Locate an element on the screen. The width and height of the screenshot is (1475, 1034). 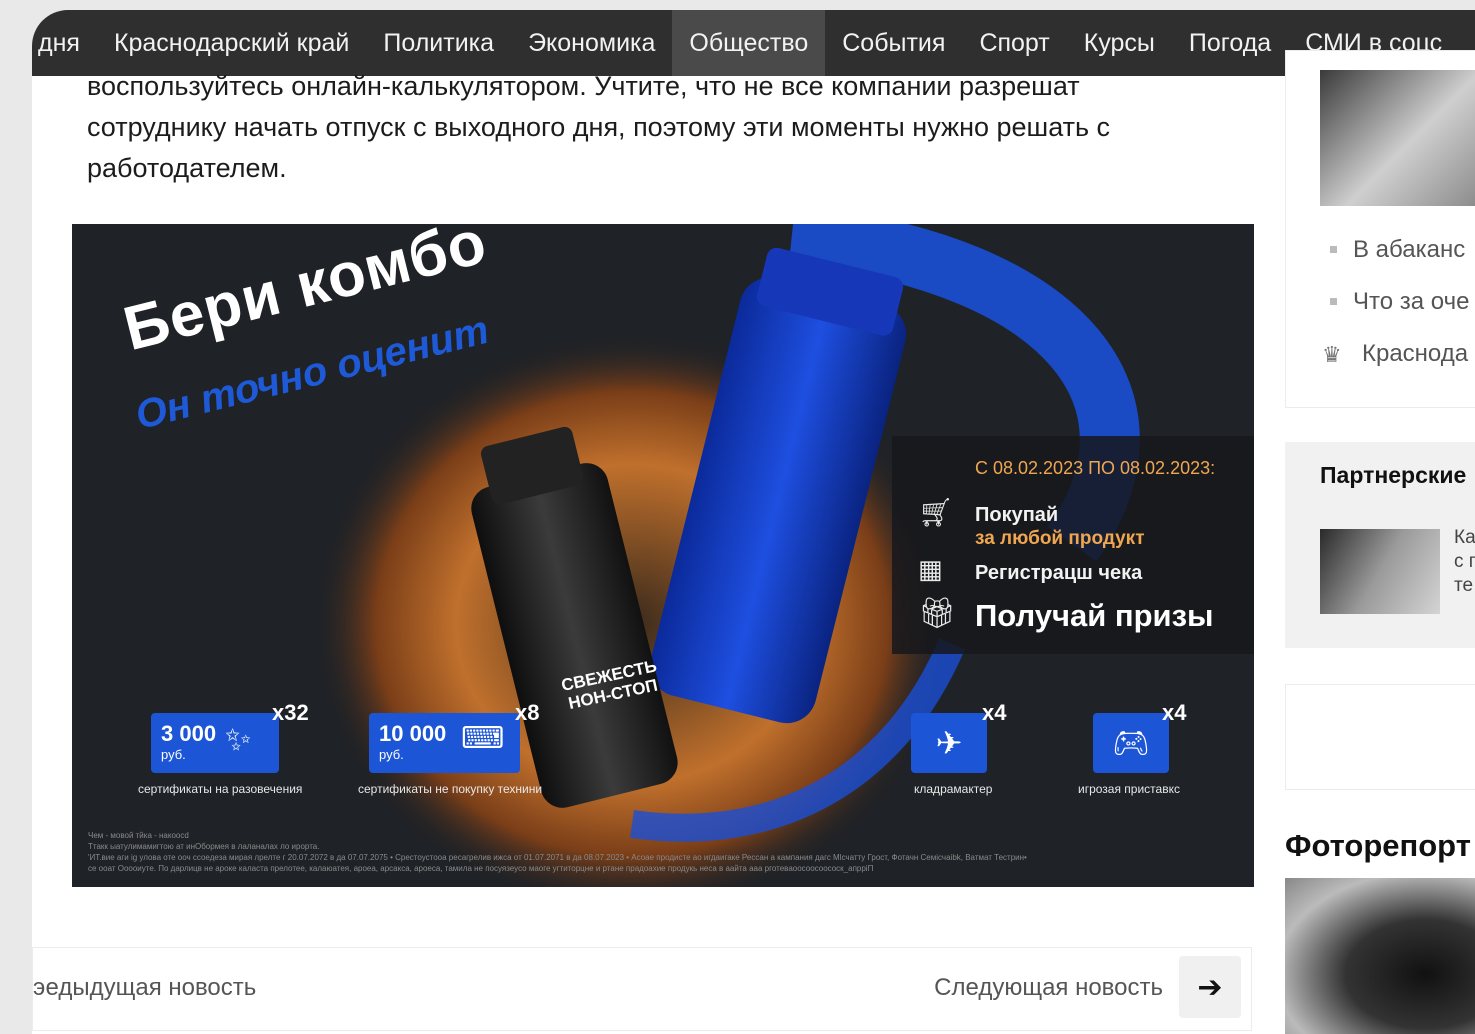
arrow-right-icon: ➔ is located at coordinates (1210, 987).